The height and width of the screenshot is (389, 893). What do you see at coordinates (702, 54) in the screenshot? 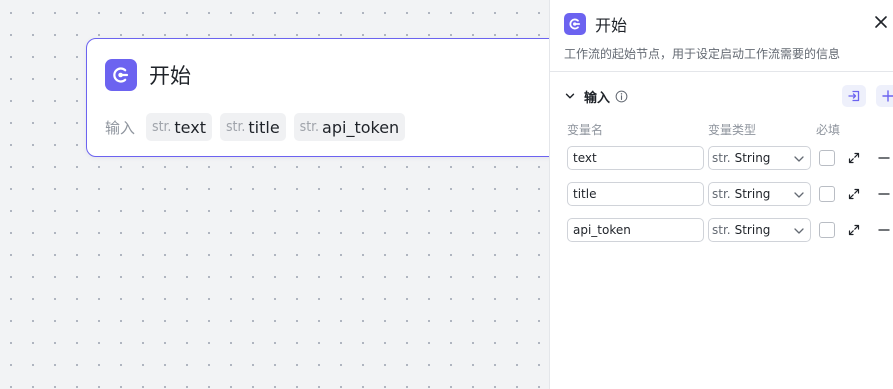
I see `panel-description: 工作流的起始节点，用于设定启动工作流需要的信息` at bounding box center [702, 54].